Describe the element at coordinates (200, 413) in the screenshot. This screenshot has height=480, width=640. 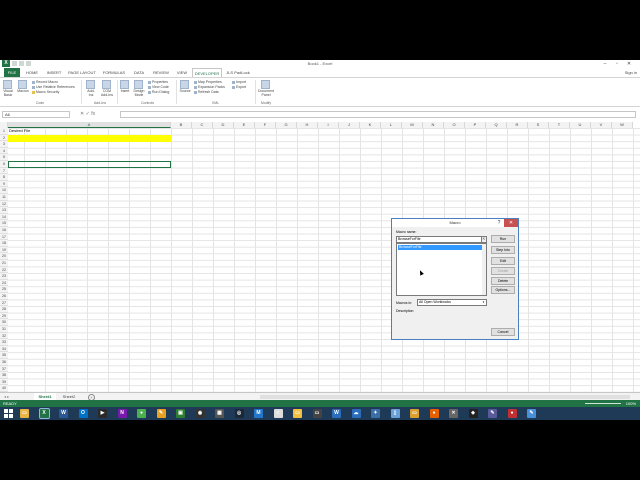
I see `recorder-icon: ◉` at that location.